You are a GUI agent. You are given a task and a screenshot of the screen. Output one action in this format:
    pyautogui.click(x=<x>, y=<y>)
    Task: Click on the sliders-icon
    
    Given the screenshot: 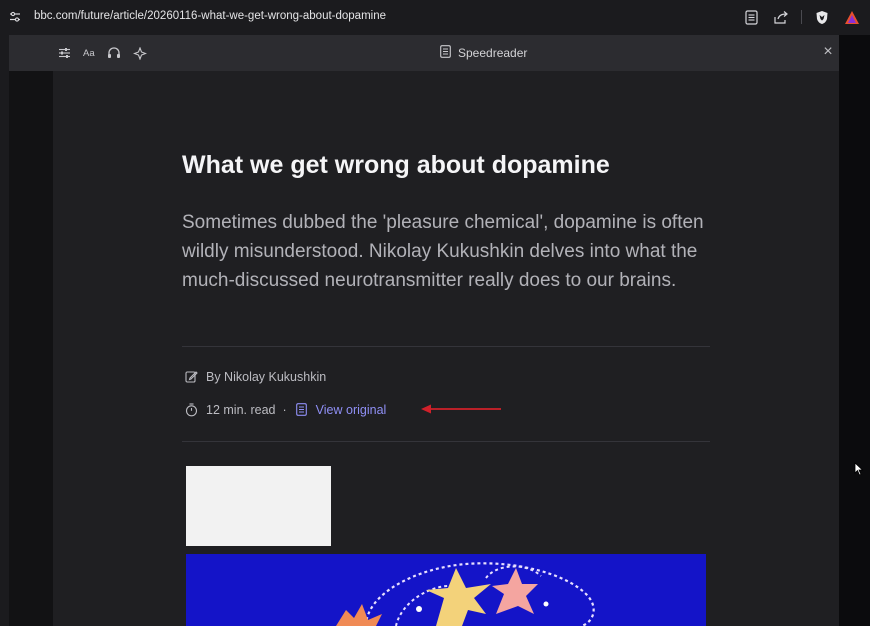 What is the action you would take?
    pyautogui.click(x=64, y=53)
    